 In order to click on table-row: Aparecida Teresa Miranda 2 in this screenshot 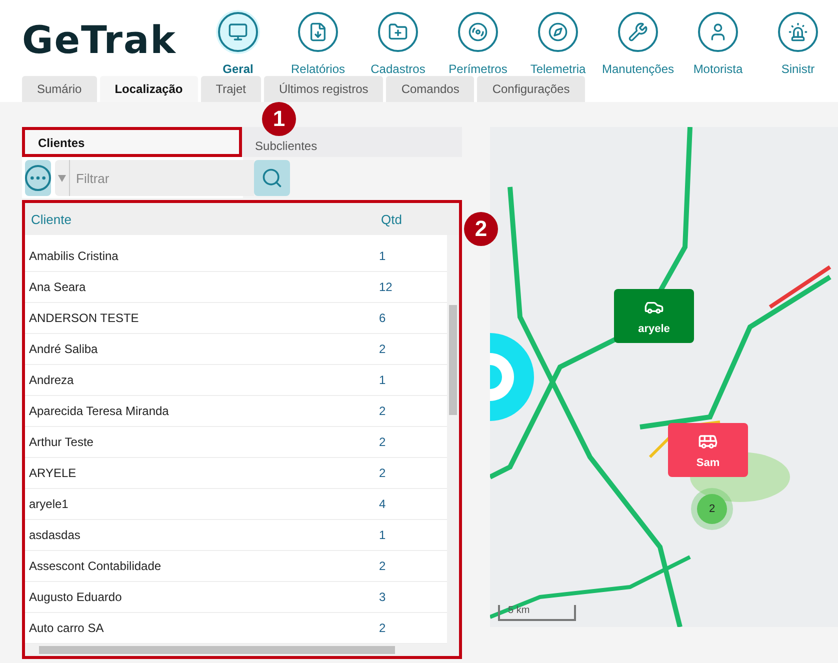, I will do `click(236, 411)`.